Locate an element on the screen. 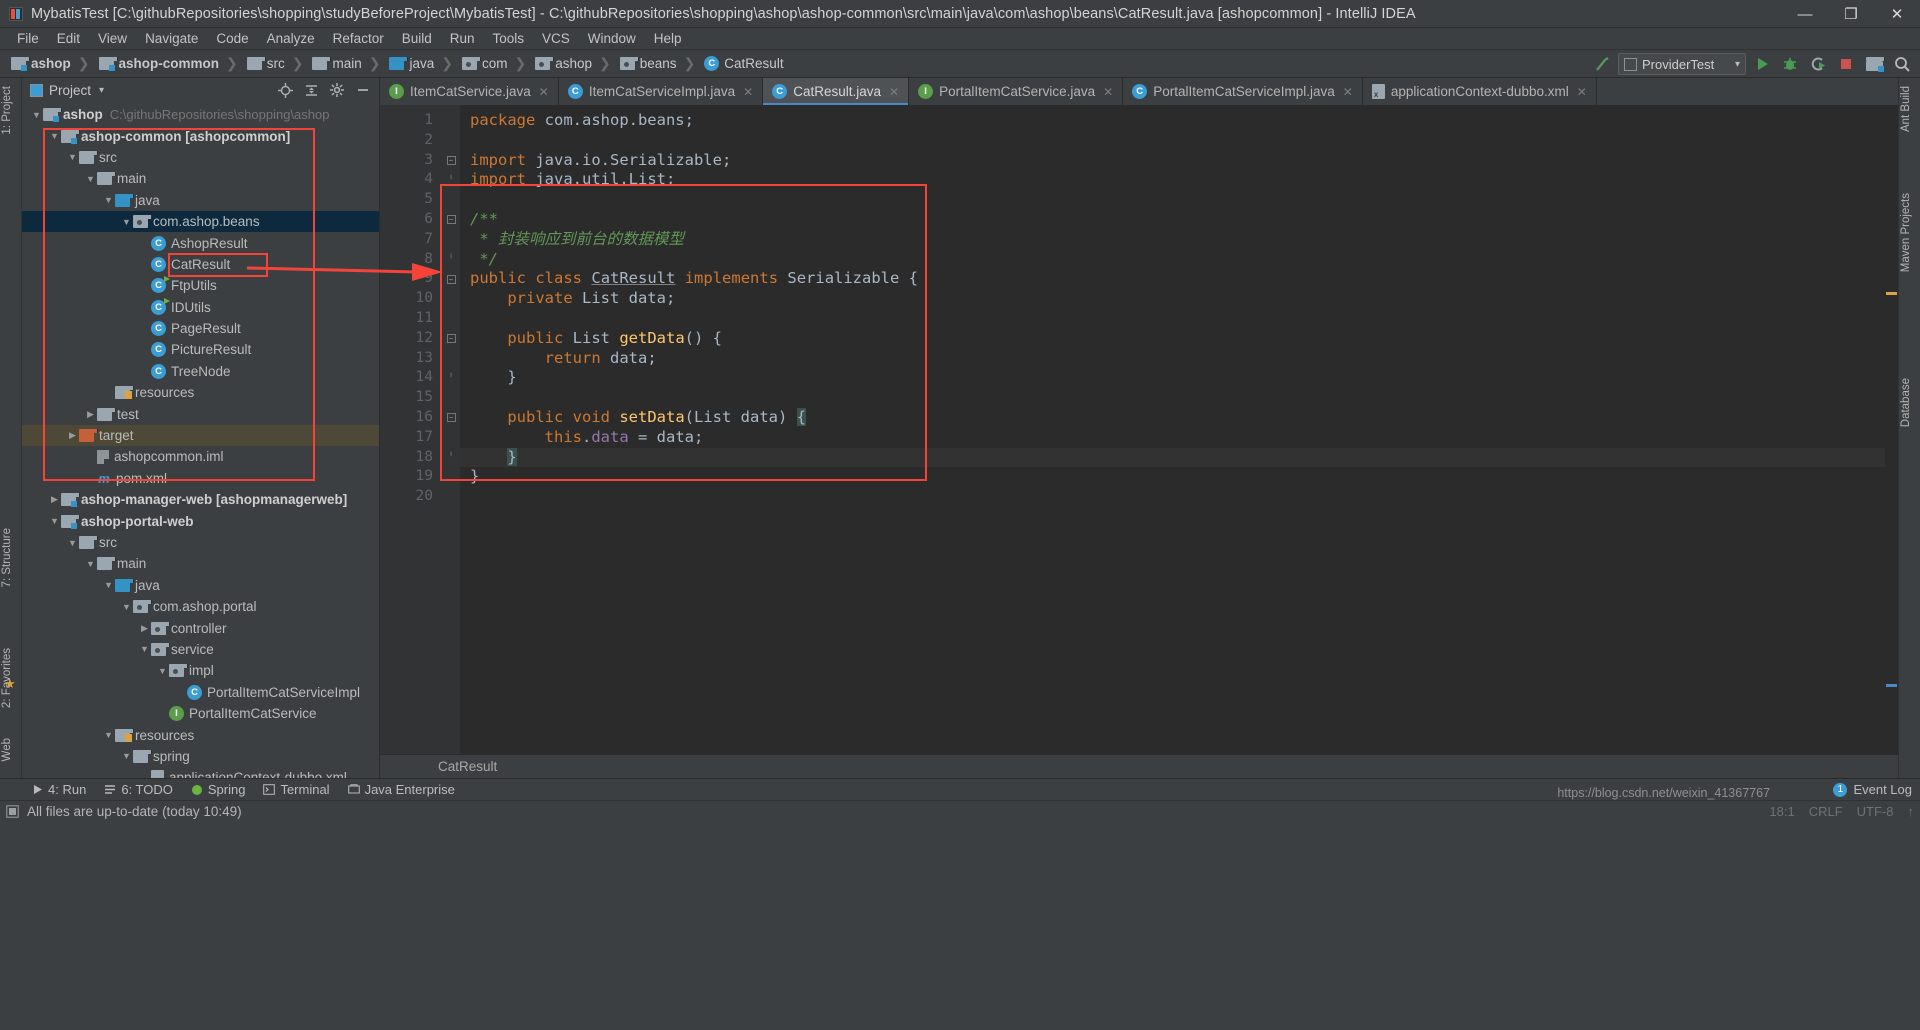 Image resolution: width=1920 pixels, height=1030 pixels. event-log-button: 1 Event Log is located at coordinates (1872, 789).